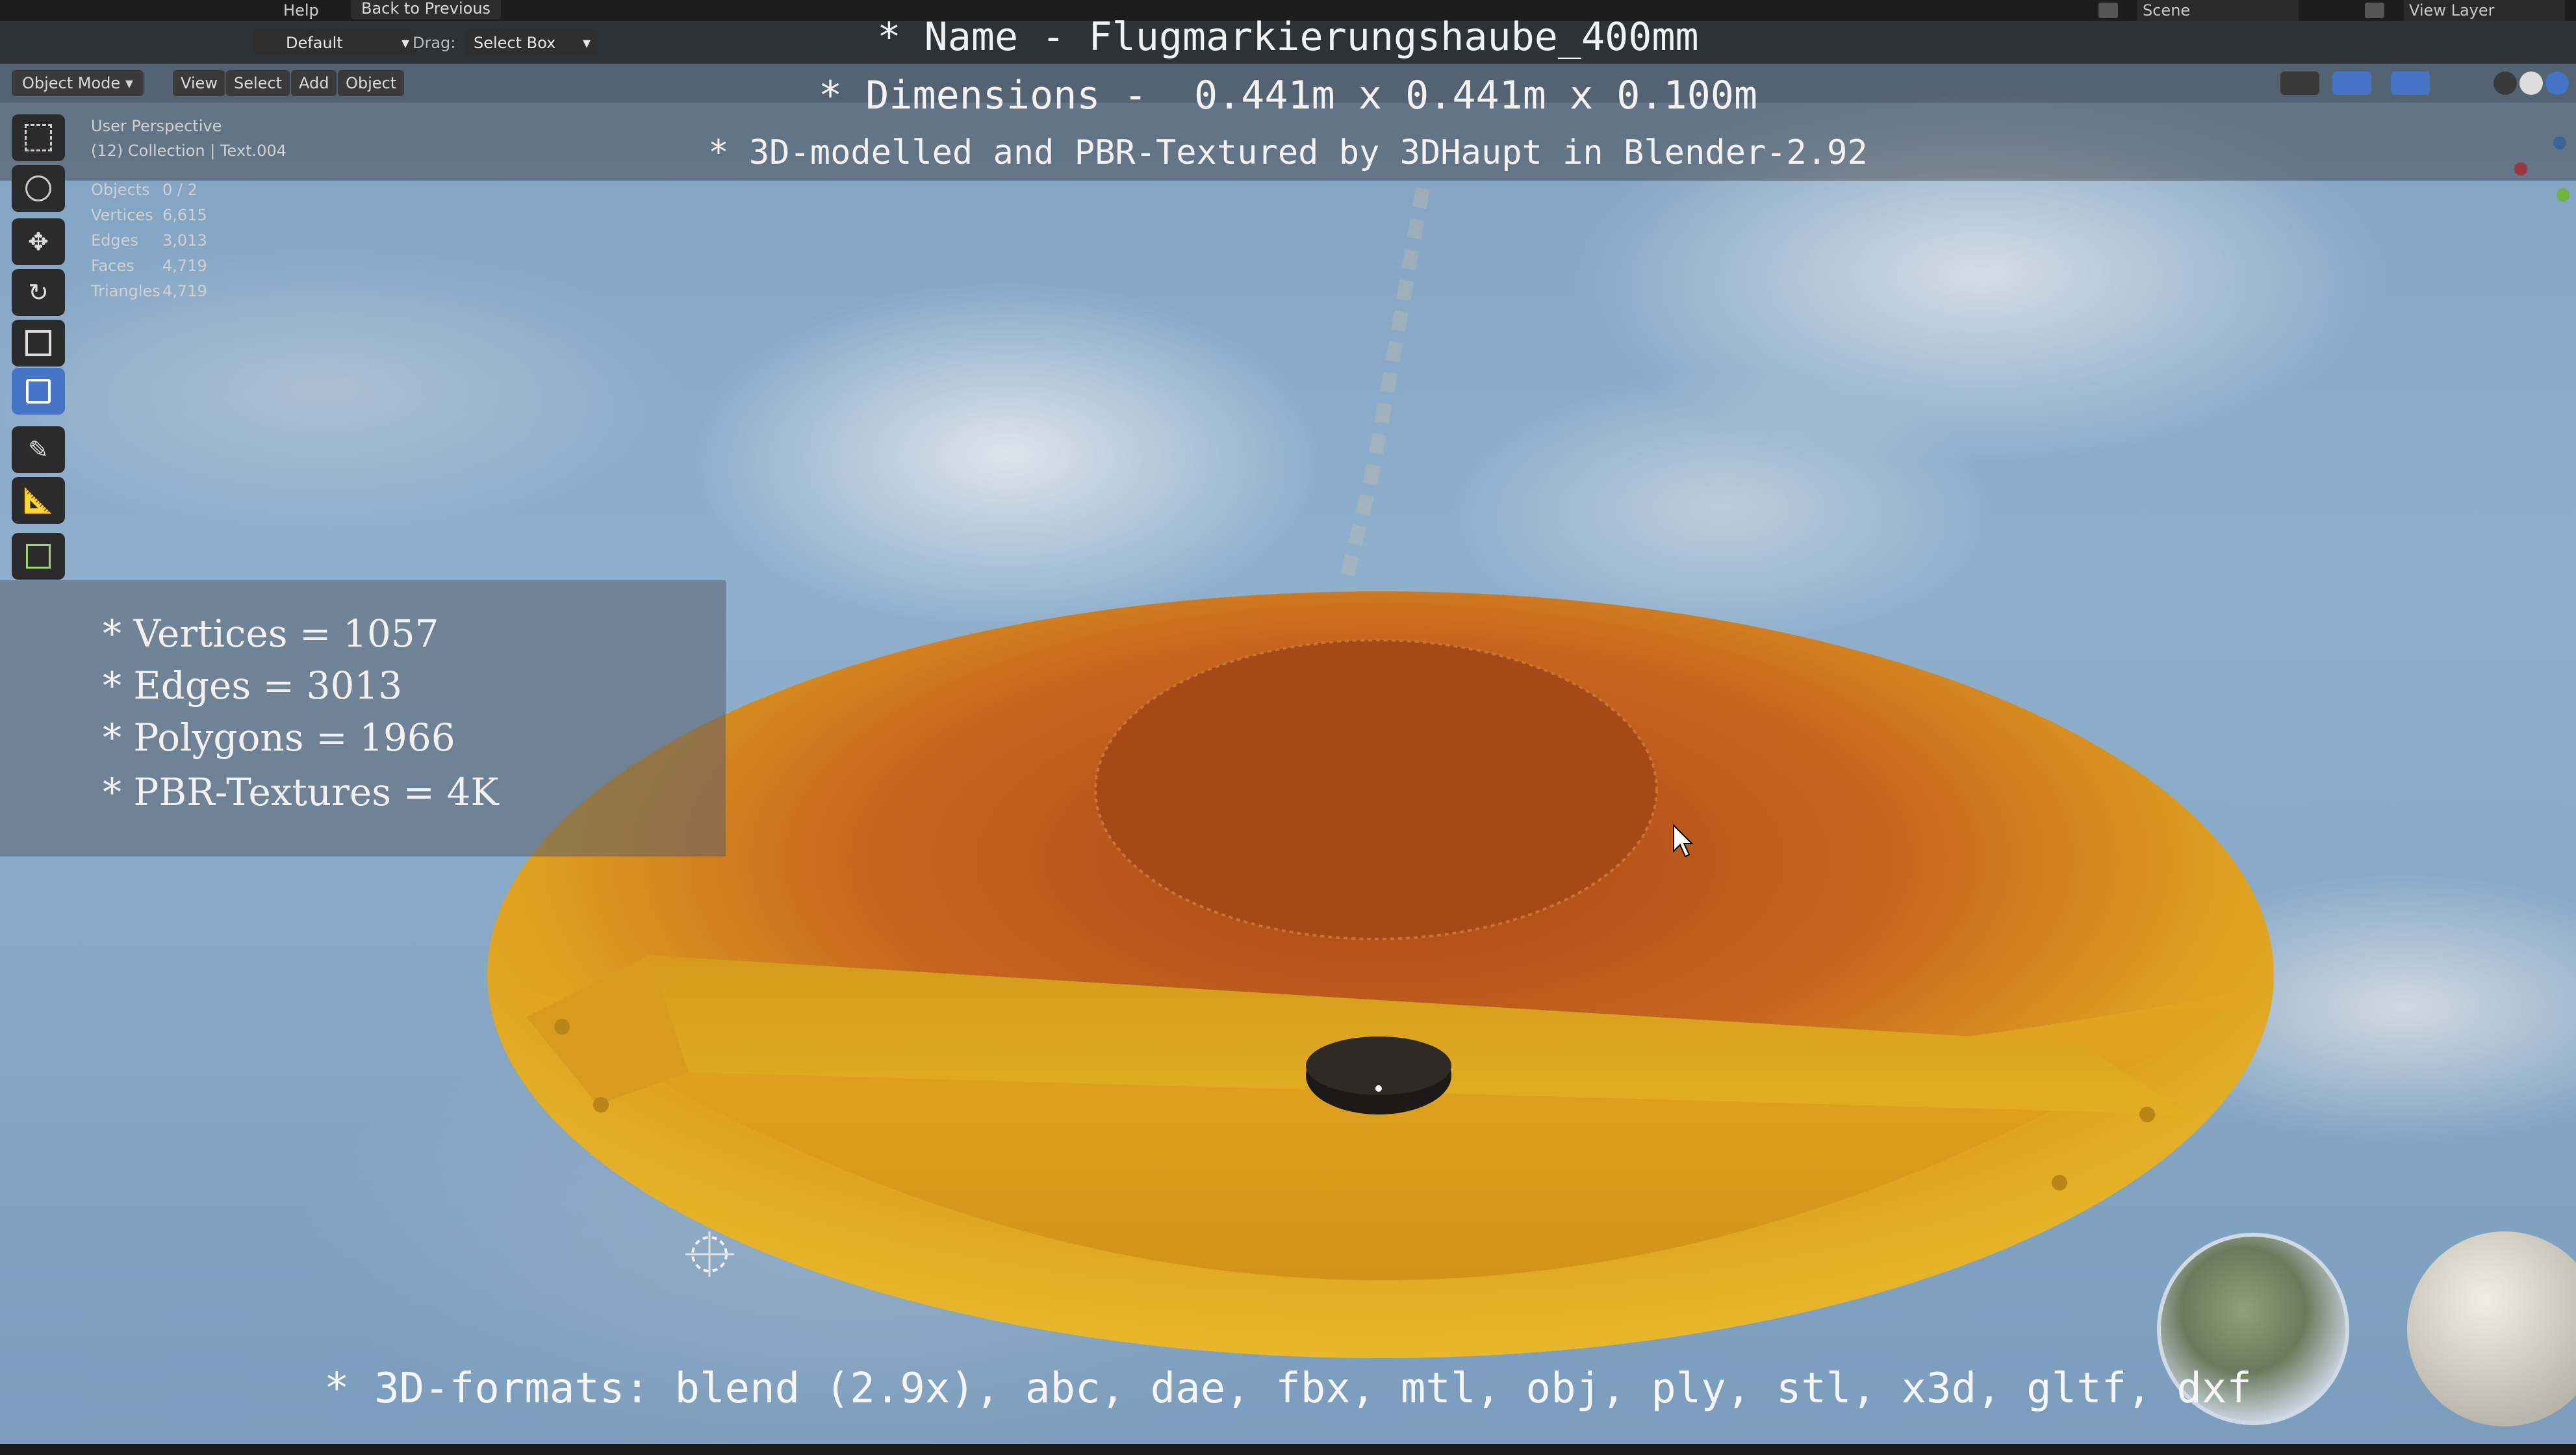  I want to click on stat-triangles-value: 4,719, so click(184, 291).